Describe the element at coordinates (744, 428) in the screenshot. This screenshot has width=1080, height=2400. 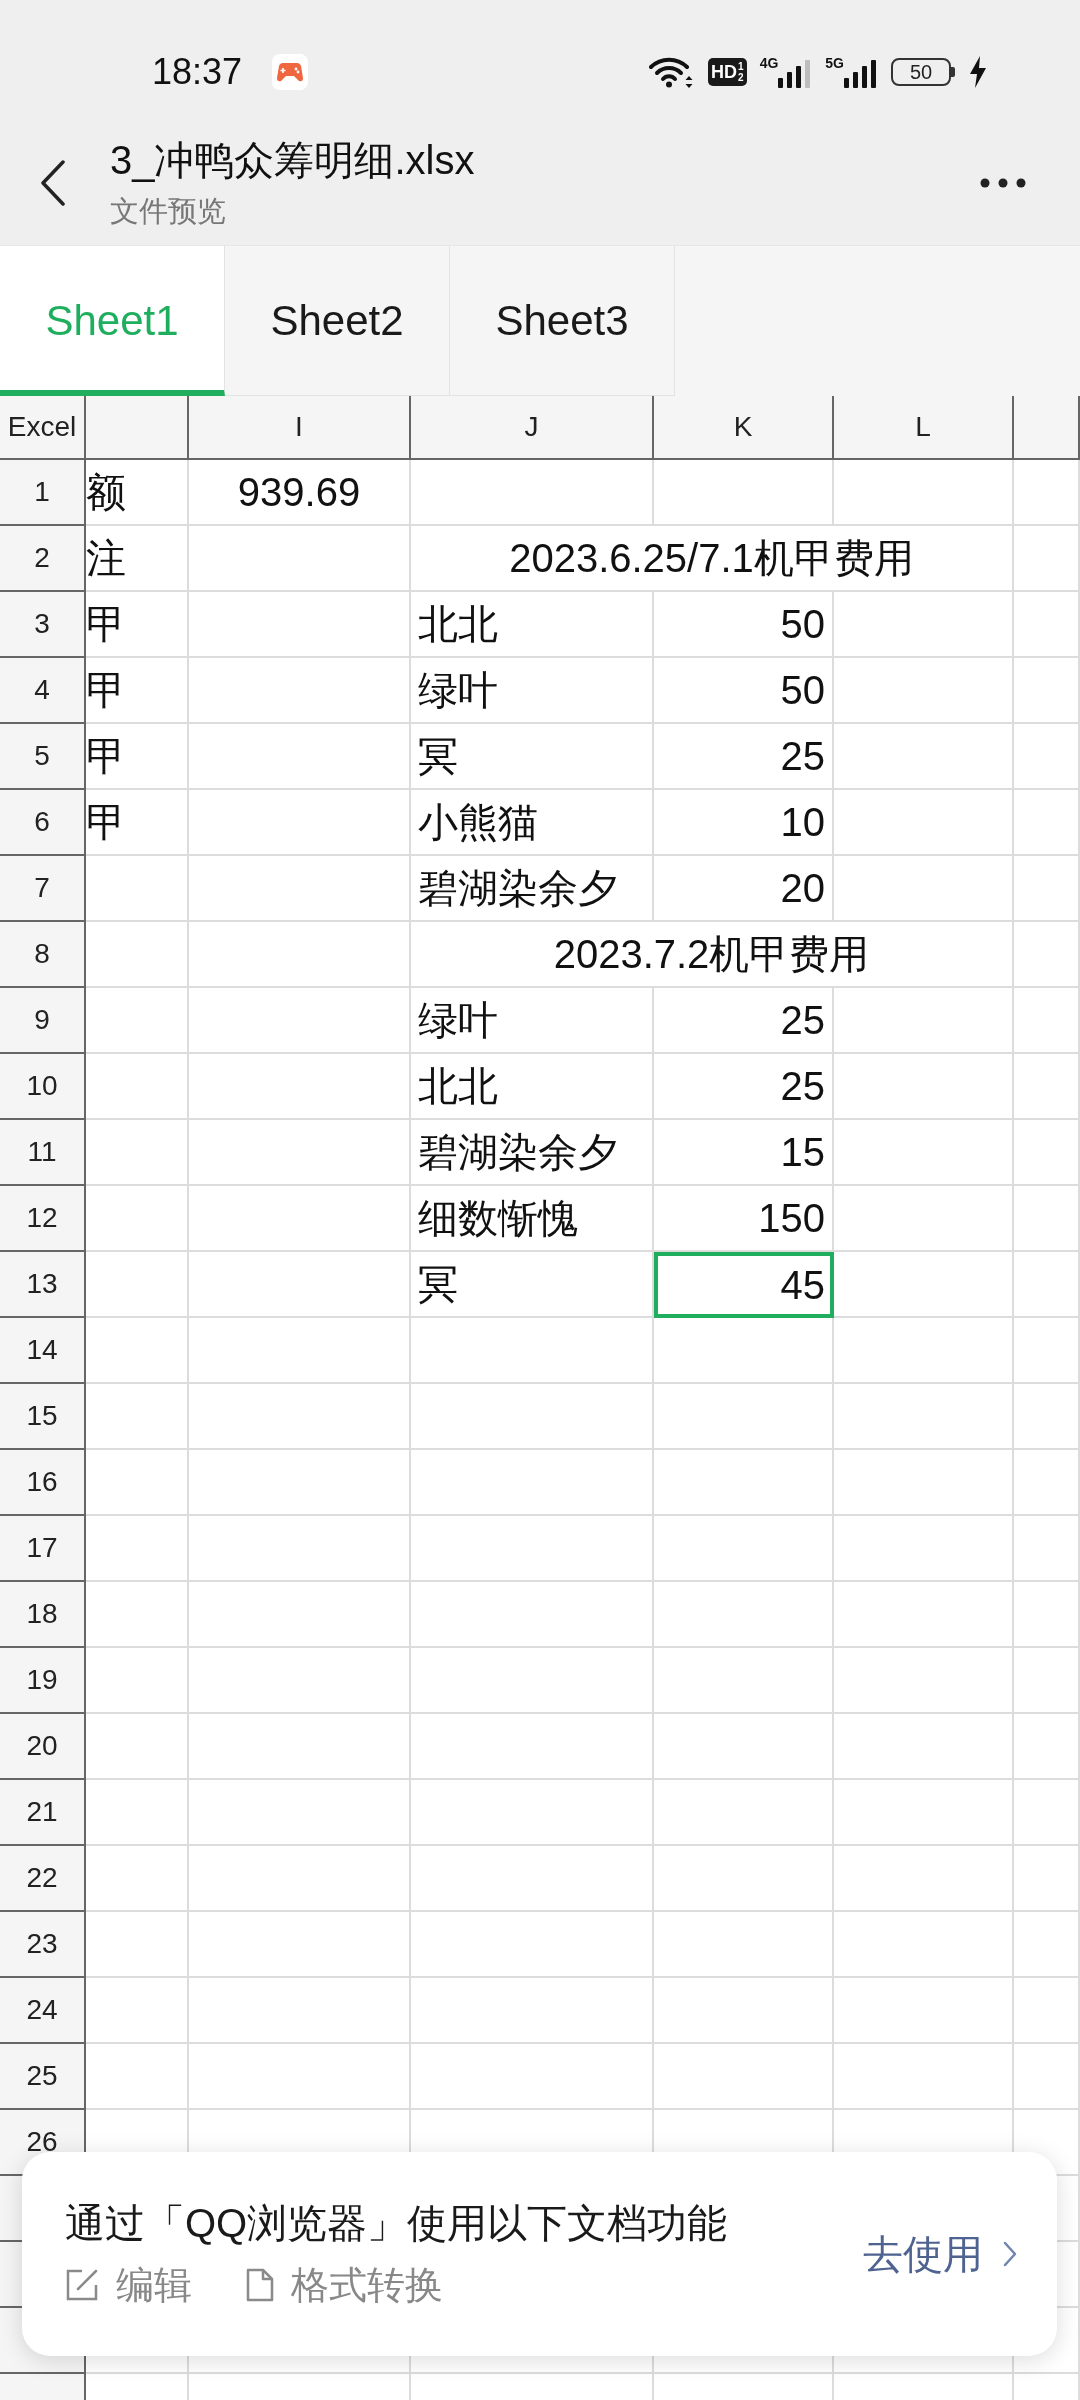
I see `column-header: K` at that location.